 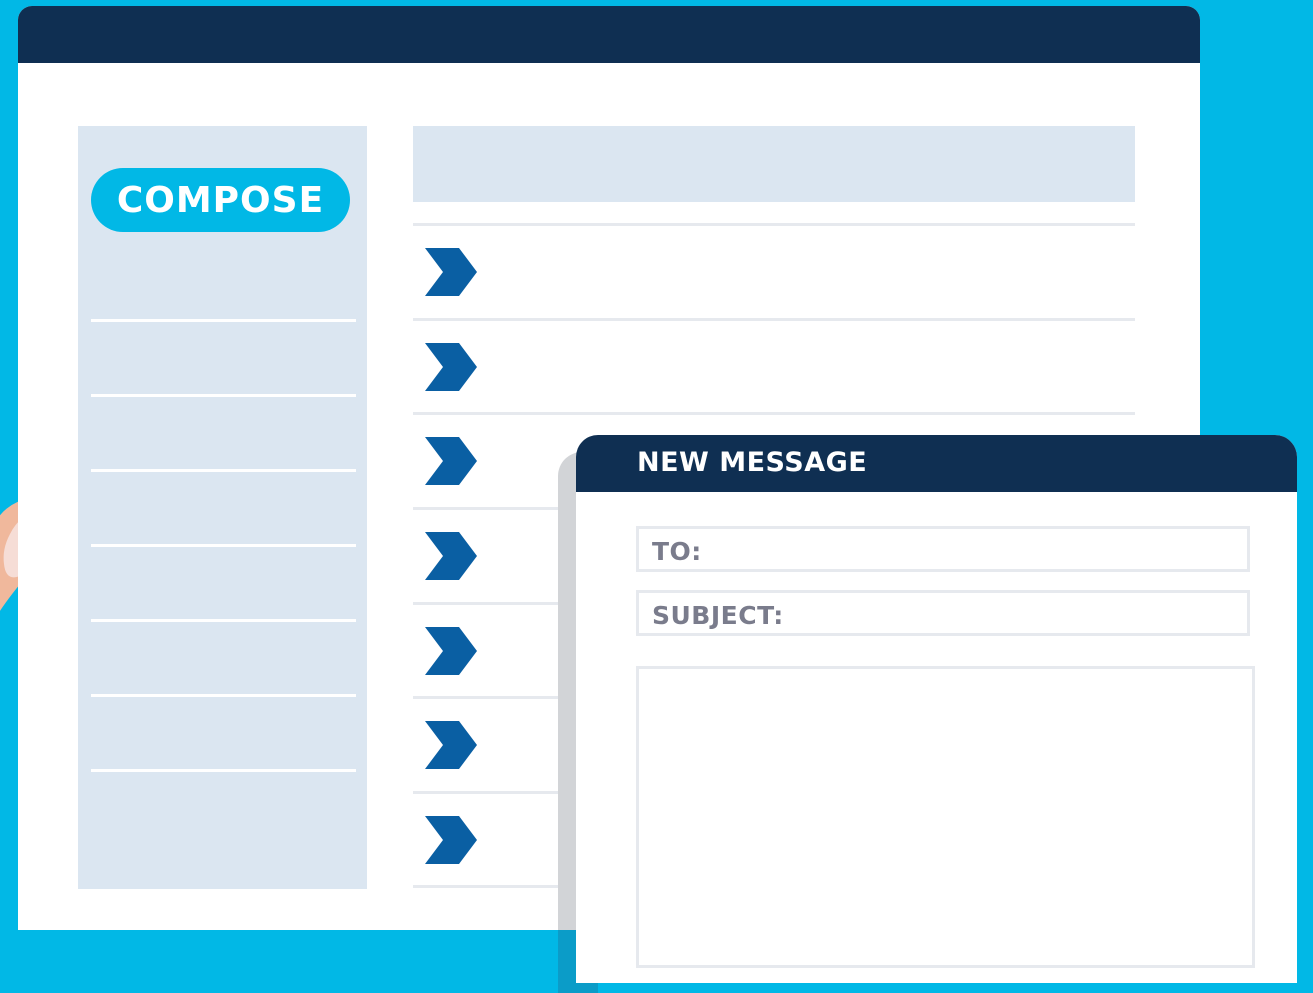 I want to click on to-field: TO:, so click(x=943, y=549).